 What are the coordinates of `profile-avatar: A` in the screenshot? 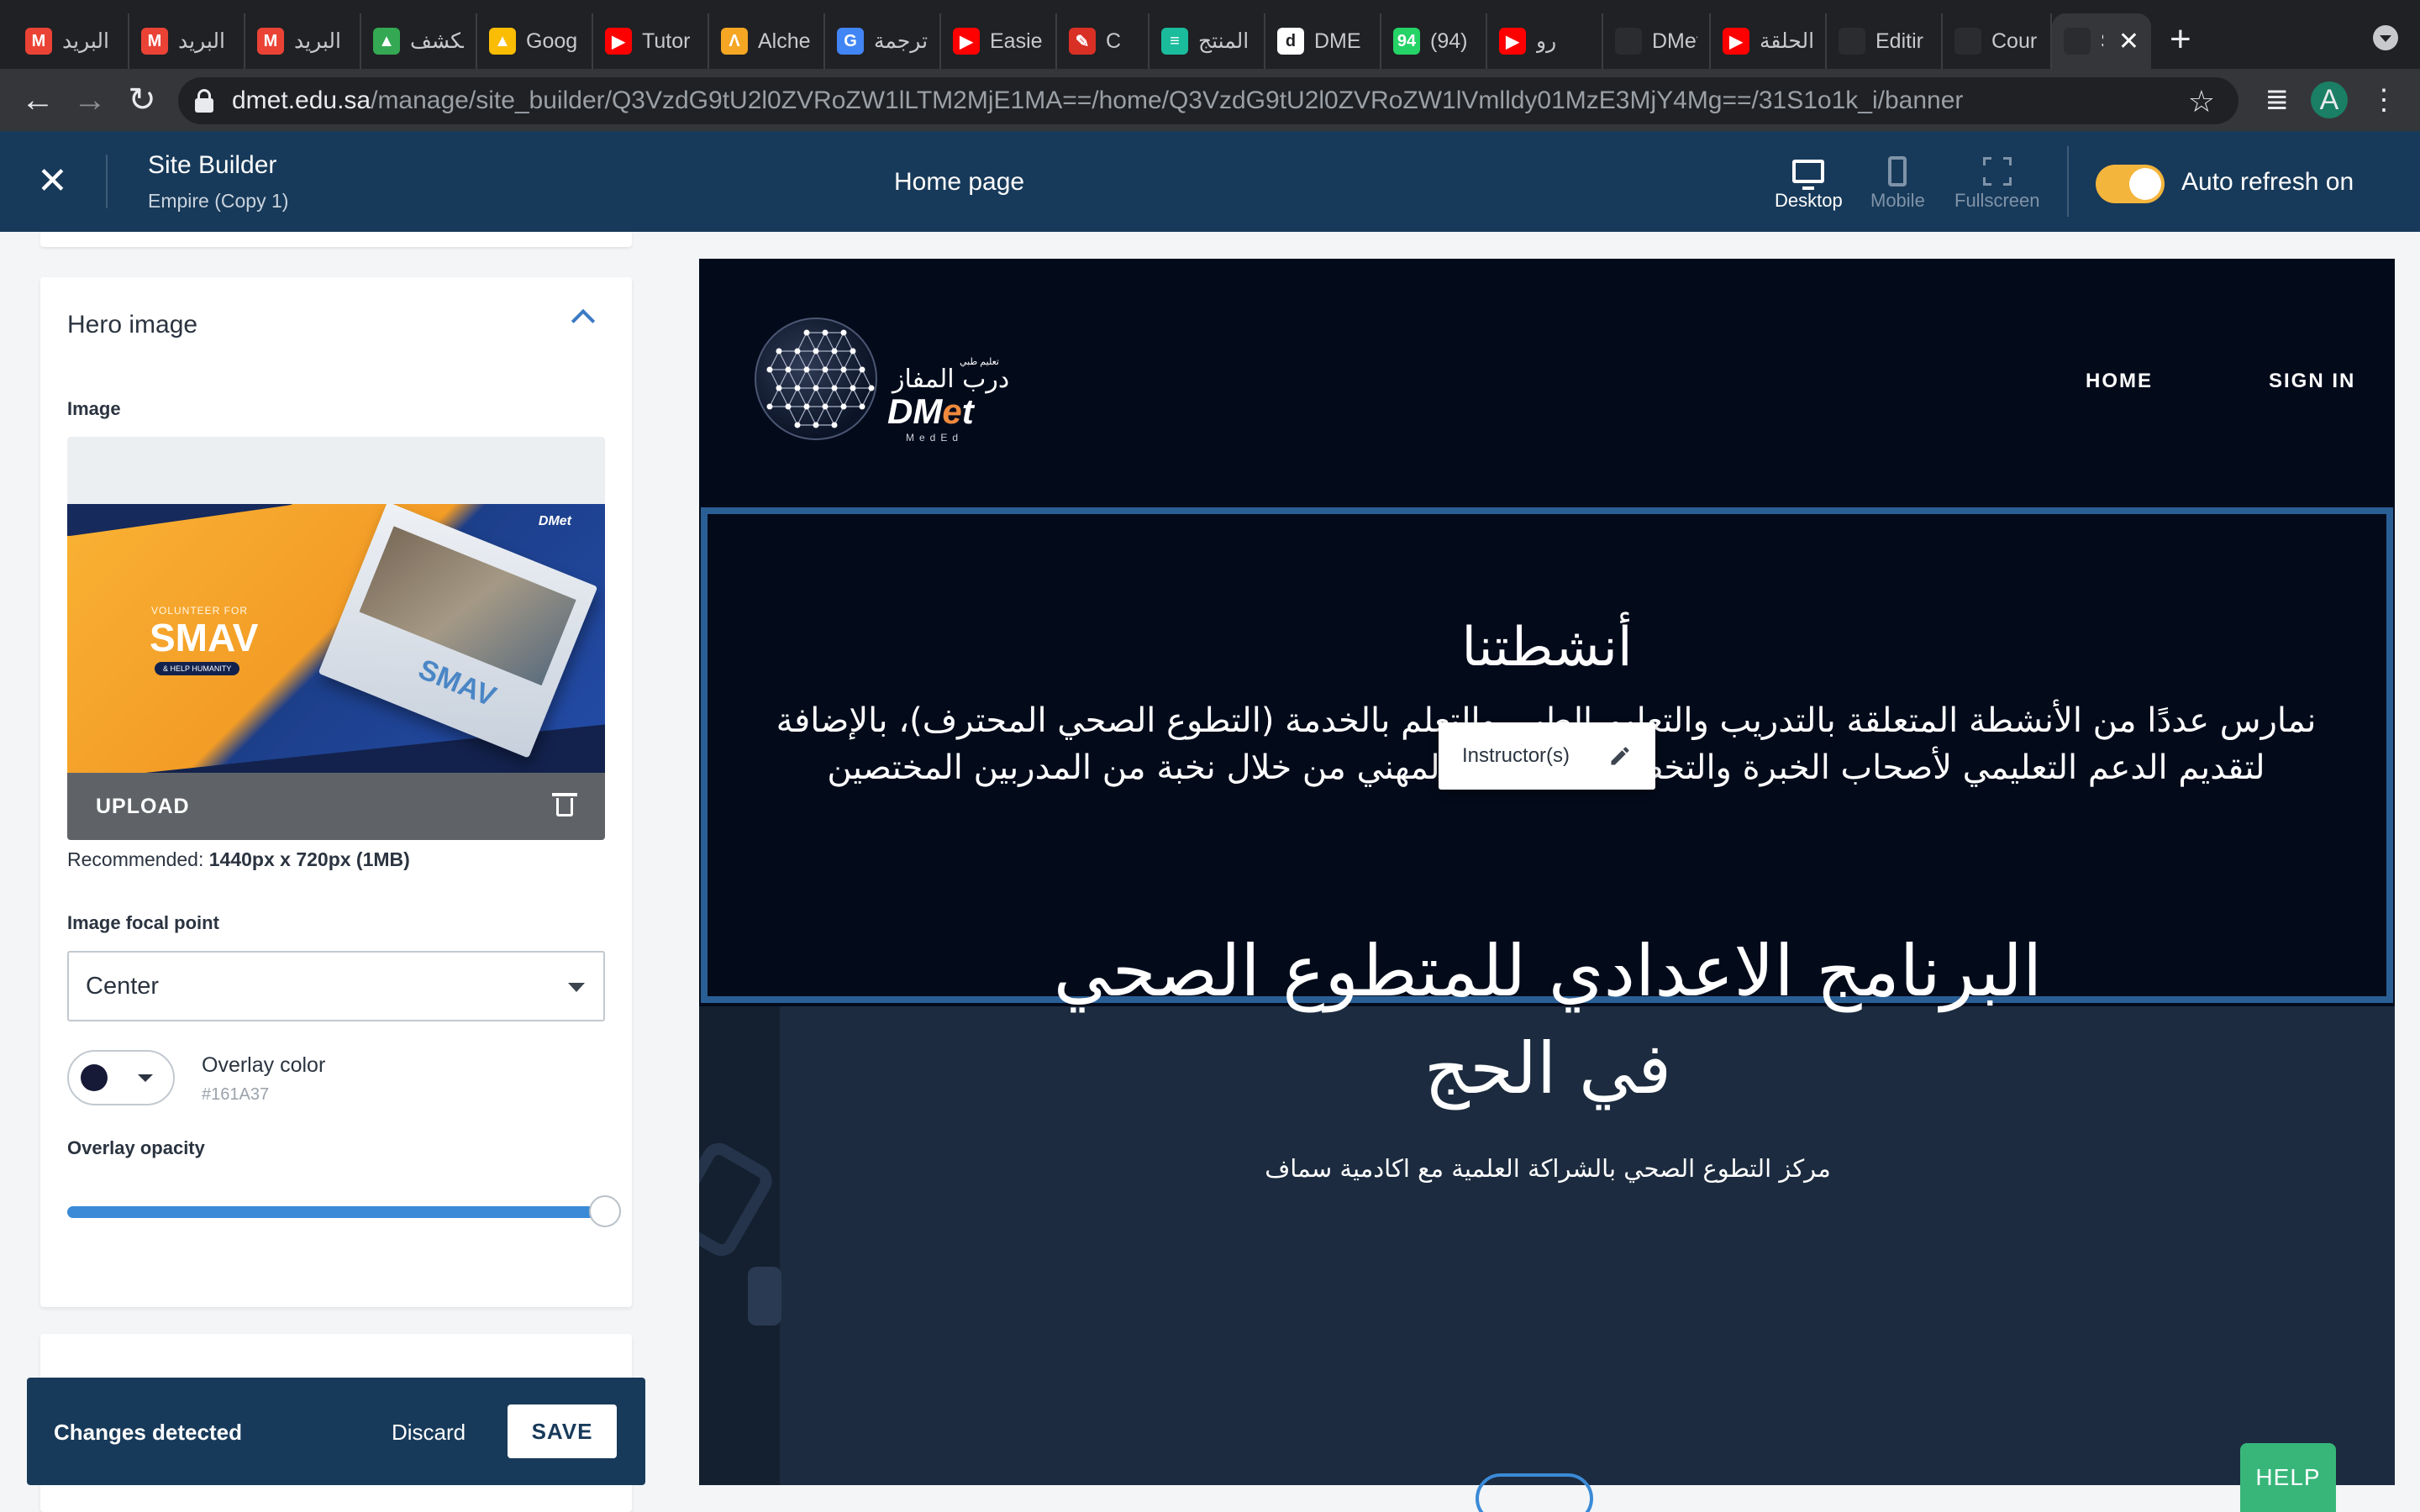 It's located at (2329, 99).